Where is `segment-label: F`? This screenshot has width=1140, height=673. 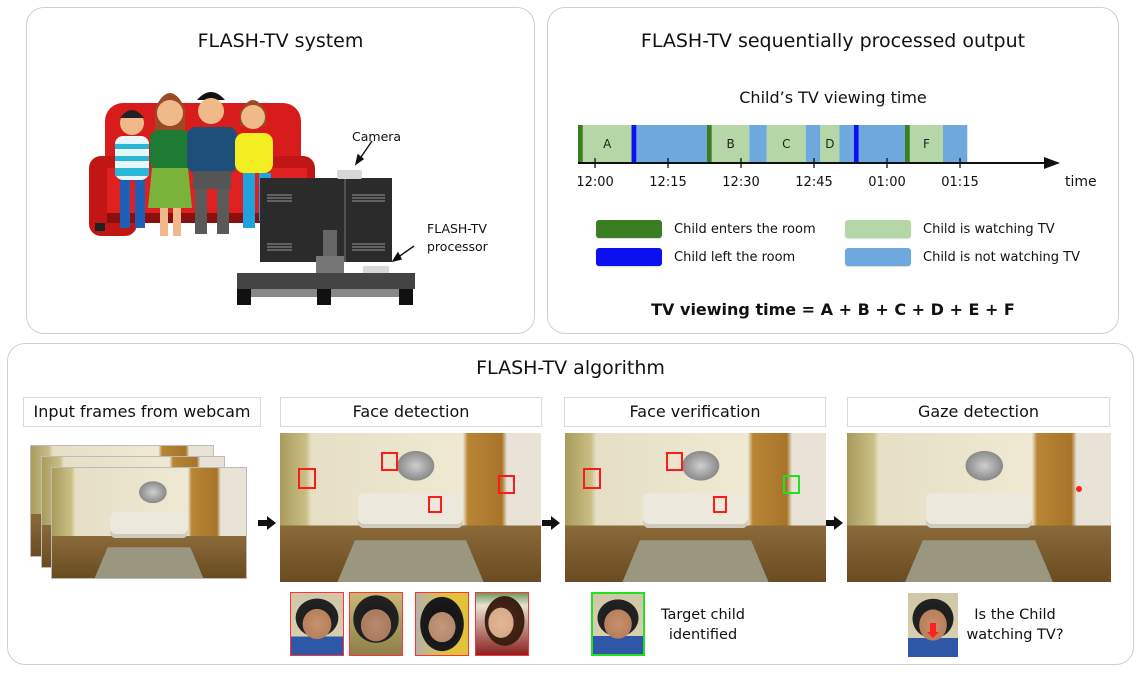 segment-label: F is located at coordinates (926, 144).